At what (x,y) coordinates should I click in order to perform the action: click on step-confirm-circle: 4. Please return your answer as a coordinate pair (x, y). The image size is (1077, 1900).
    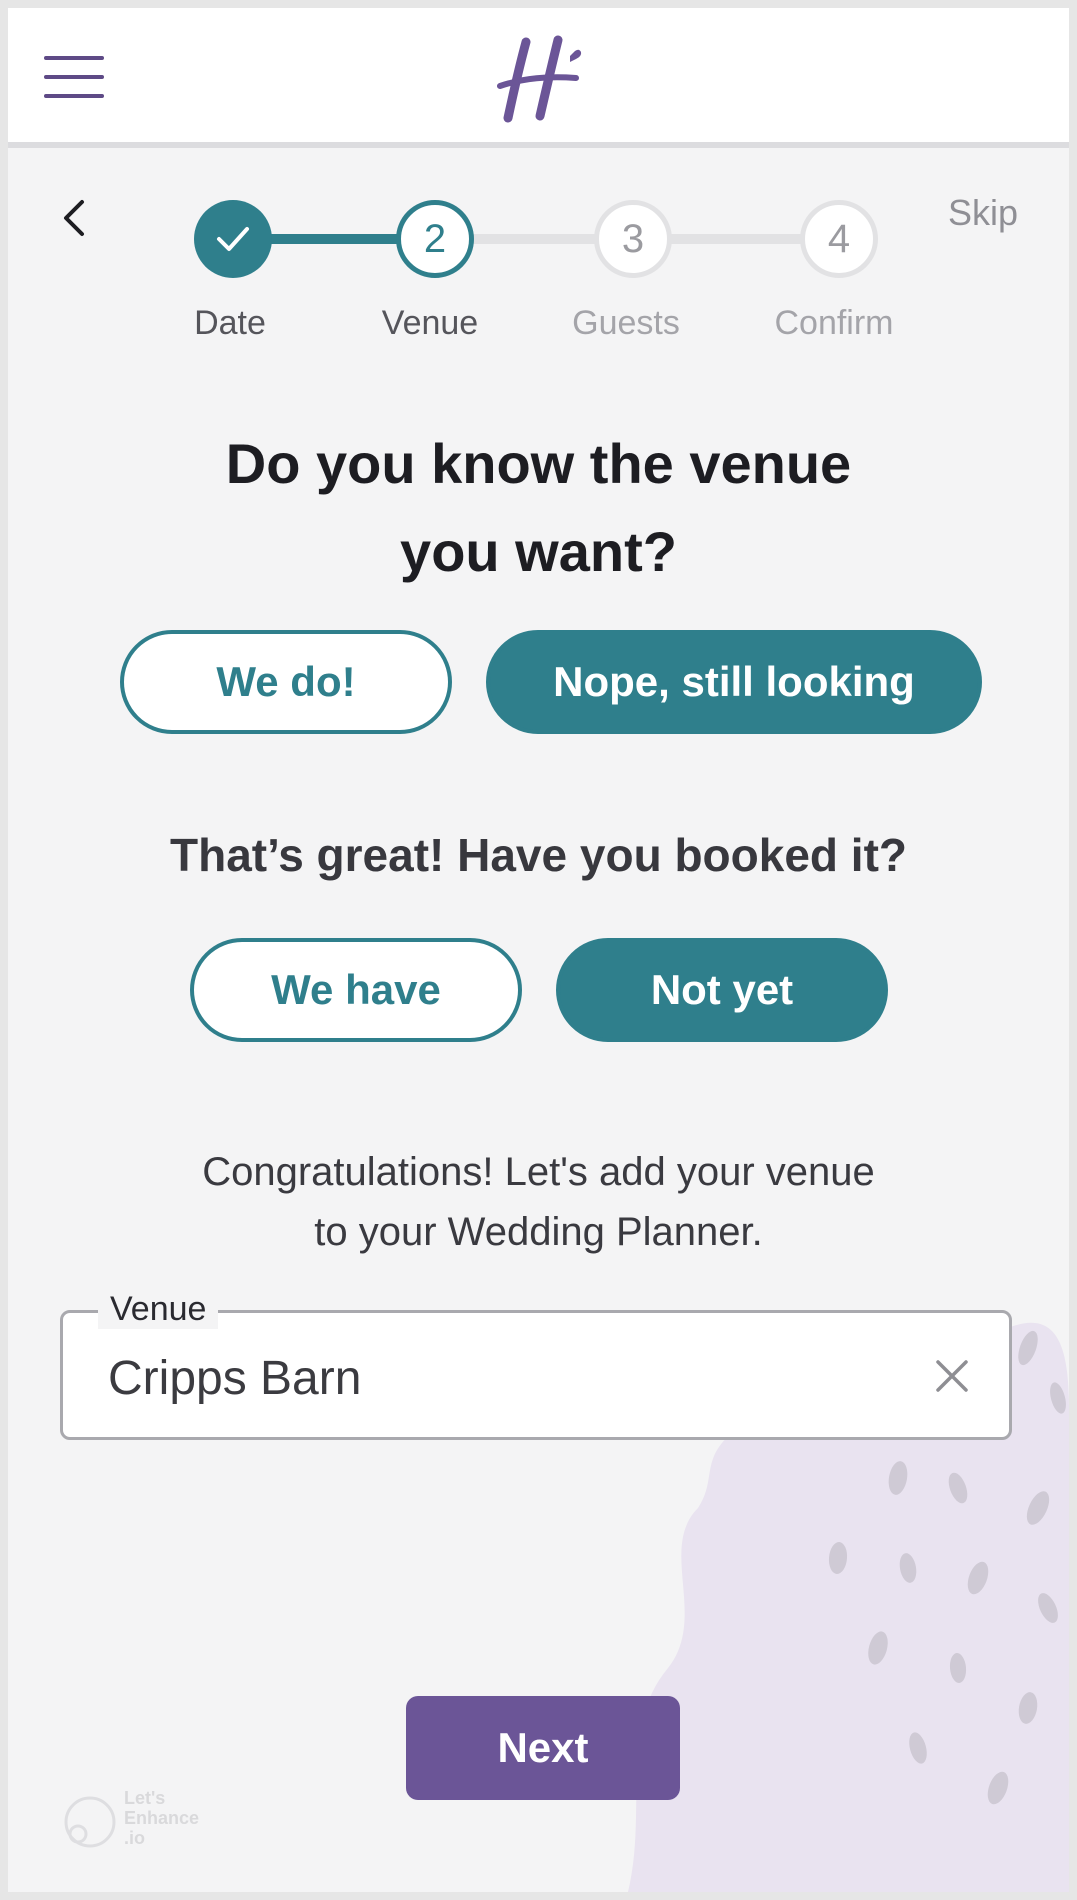
    Looking at the image, I should click on (839, 239).